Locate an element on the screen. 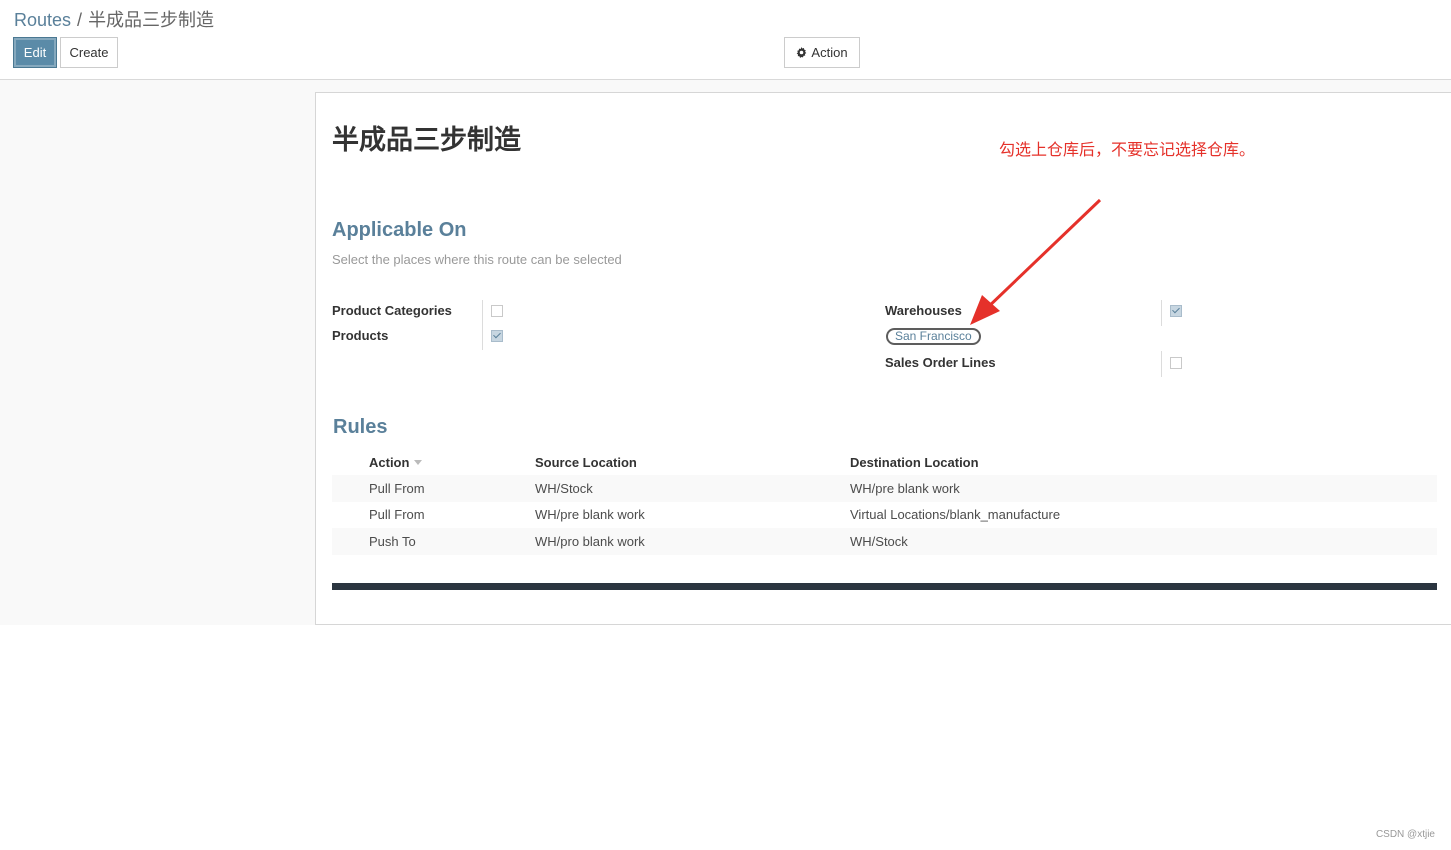 The image size is (1451, 850). action-button: Action is located at coordinates (822, 52).